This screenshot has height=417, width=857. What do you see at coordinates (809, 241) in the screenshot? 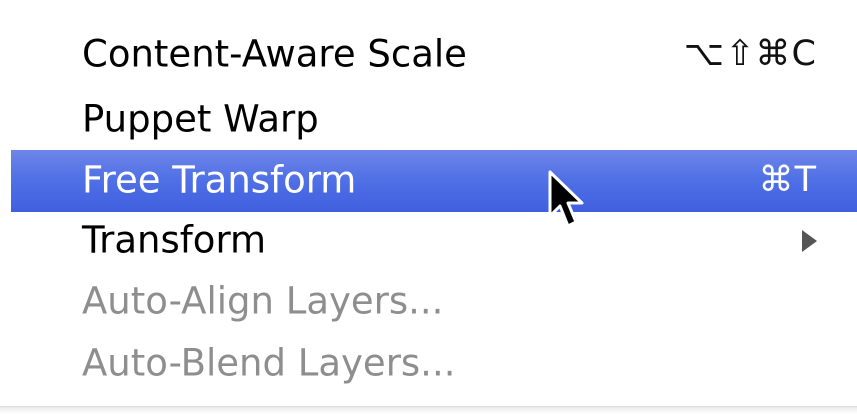
I see `submenu-arrow-icon` at bounding box center [809, 241].